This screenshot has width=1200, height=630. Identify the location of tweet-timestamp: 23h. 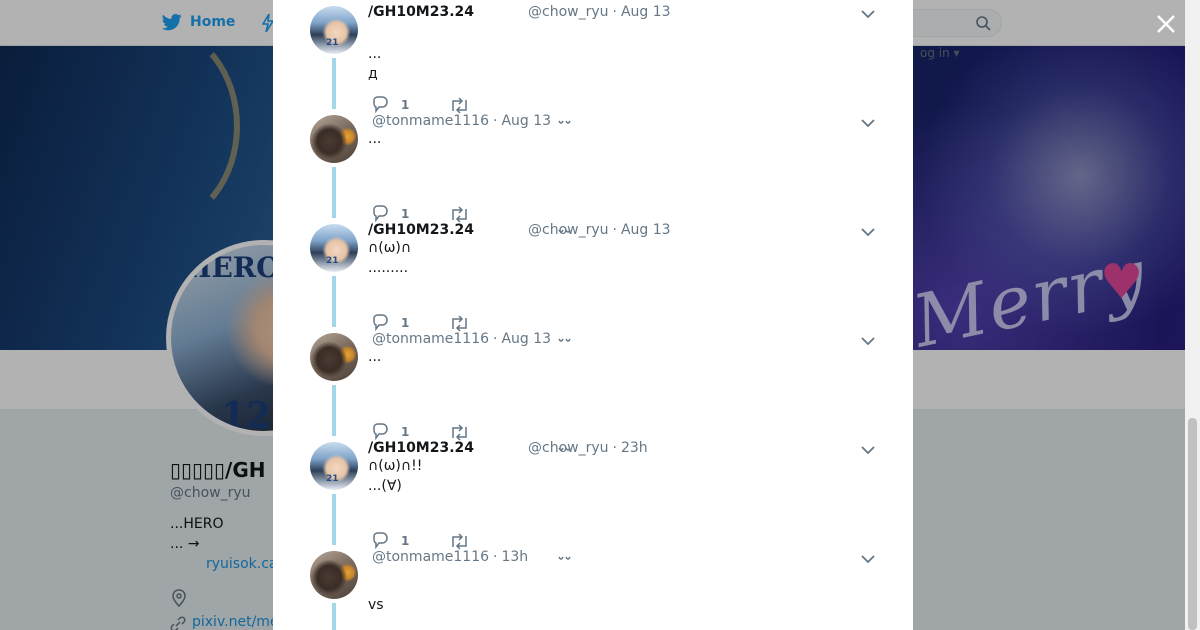
(634, 448).